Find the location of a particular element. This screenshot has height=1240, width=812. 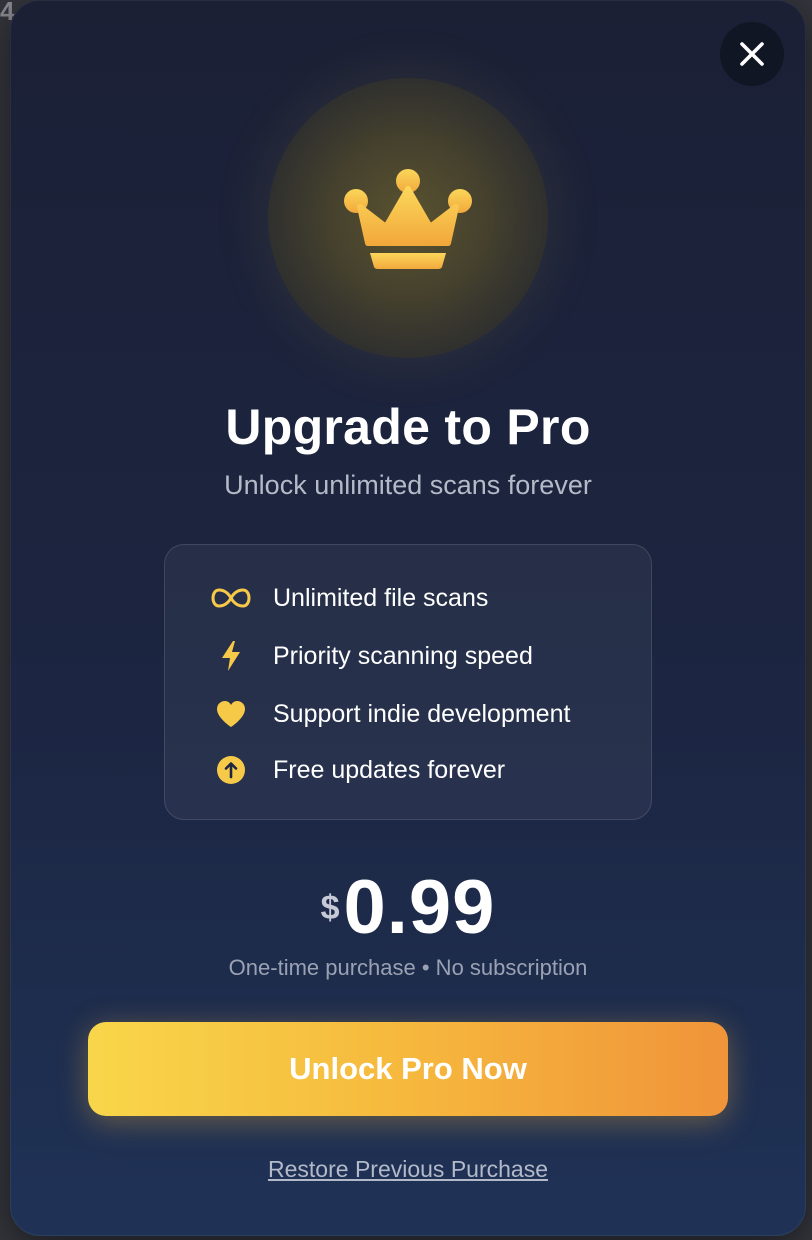

close-icon is located at coordinates (752, 54).